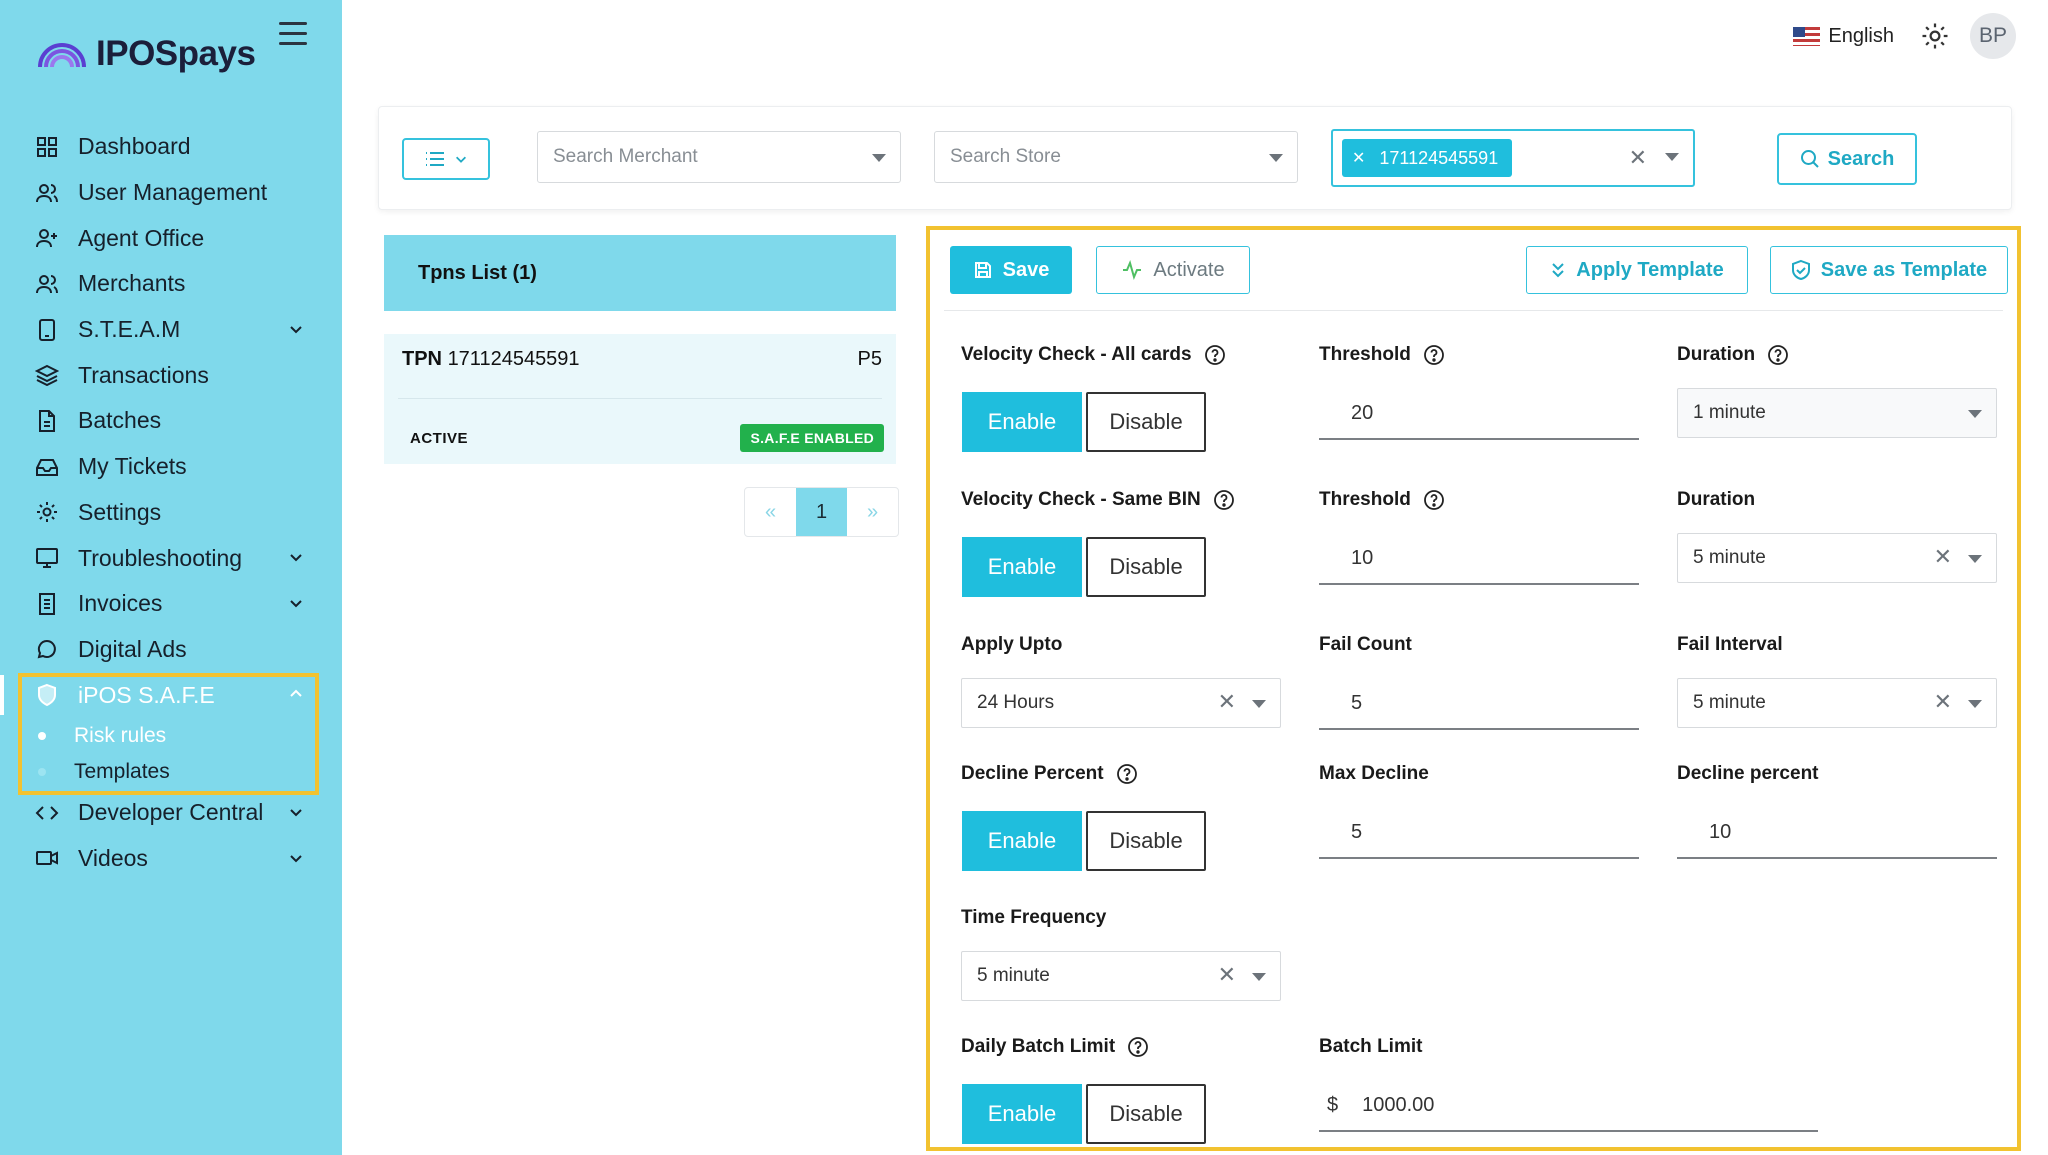  I want to click on sidebar-subitem-risk-rules: Risk rules, so click(171, 736).